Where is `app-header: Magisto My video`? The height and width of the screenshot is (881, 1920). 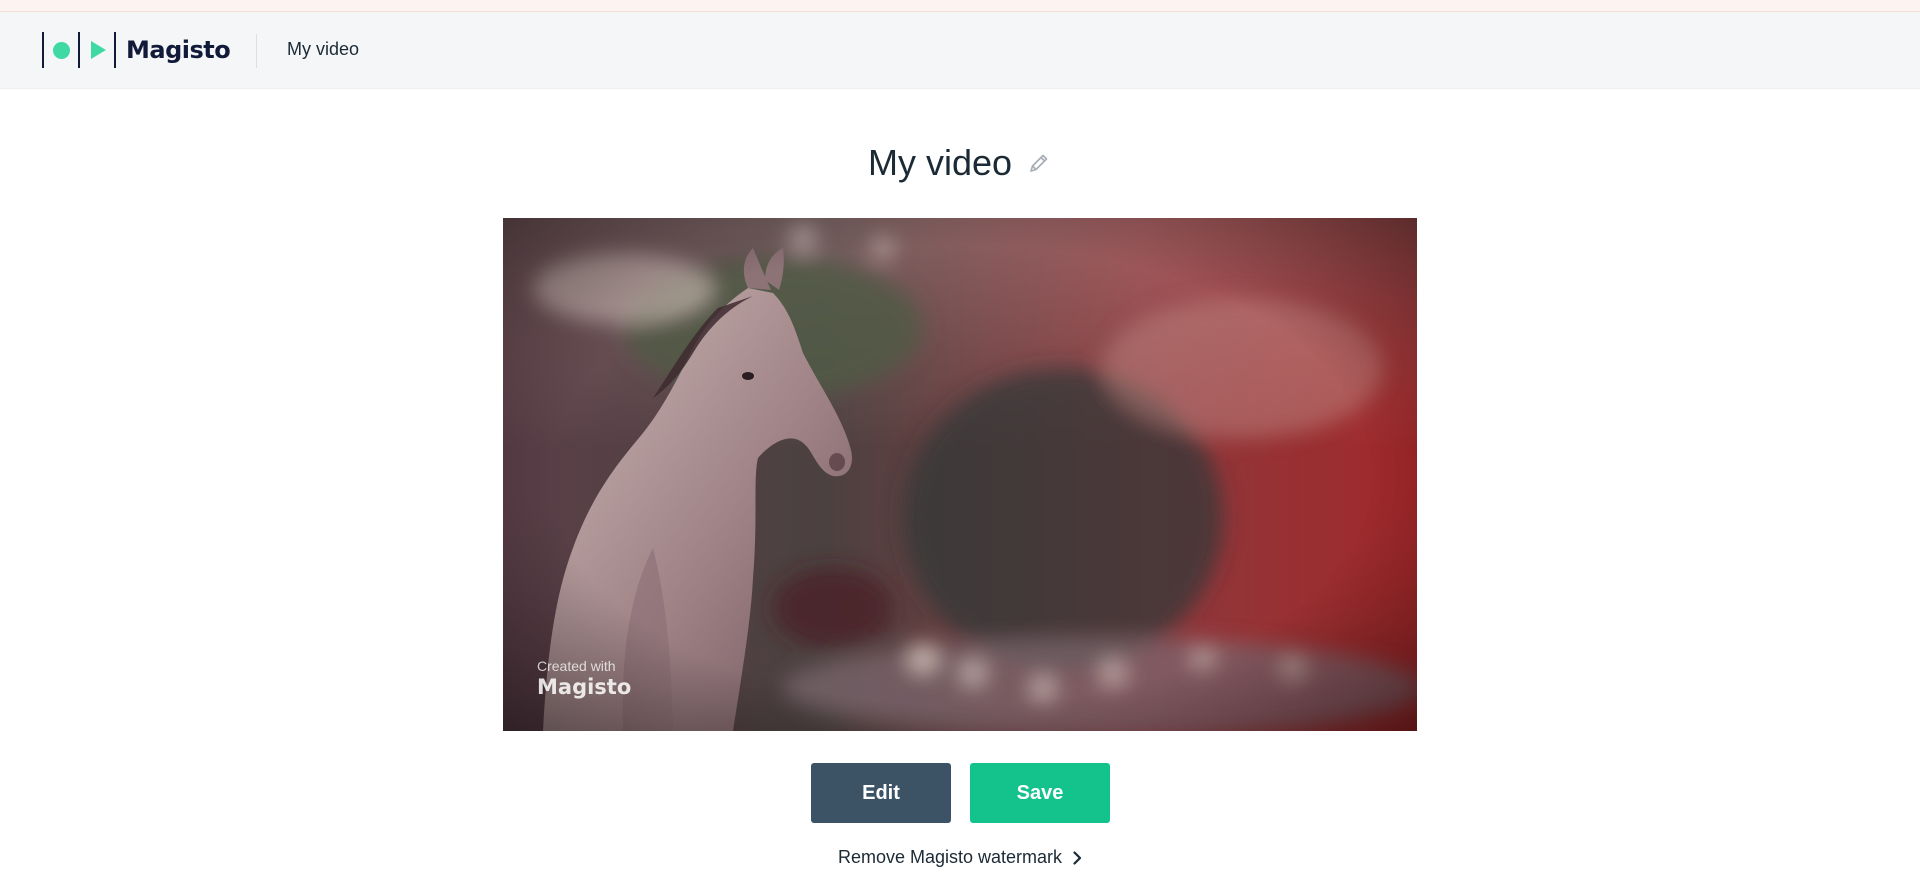 app-header: Magisto My video is located at coordinates (960, 50).